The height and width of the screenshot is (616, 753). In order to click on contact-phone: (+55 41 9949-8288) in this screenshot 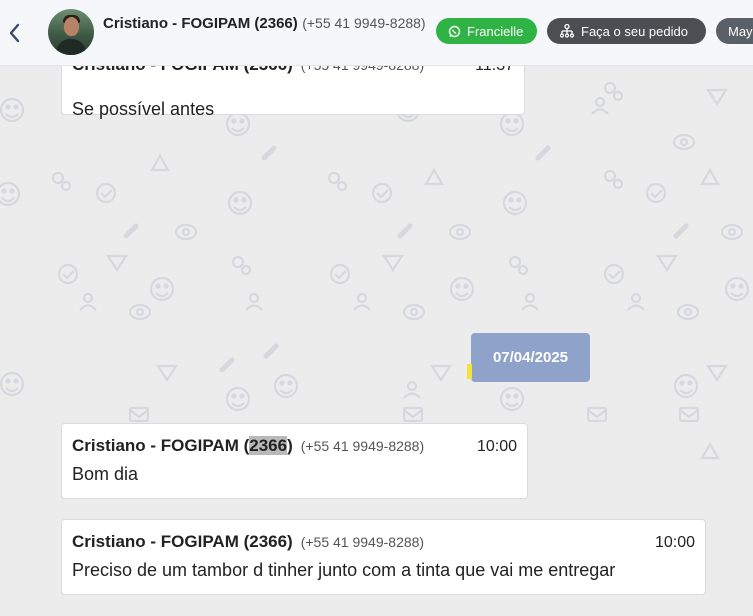, I will do `click(364, 23)`.